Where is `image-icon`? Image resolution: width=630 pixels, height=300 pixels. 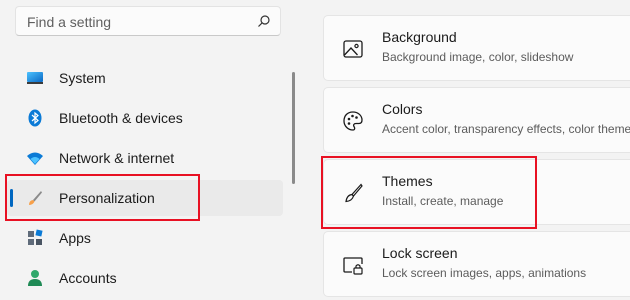 image-icon is located at coordinates (353, 49).